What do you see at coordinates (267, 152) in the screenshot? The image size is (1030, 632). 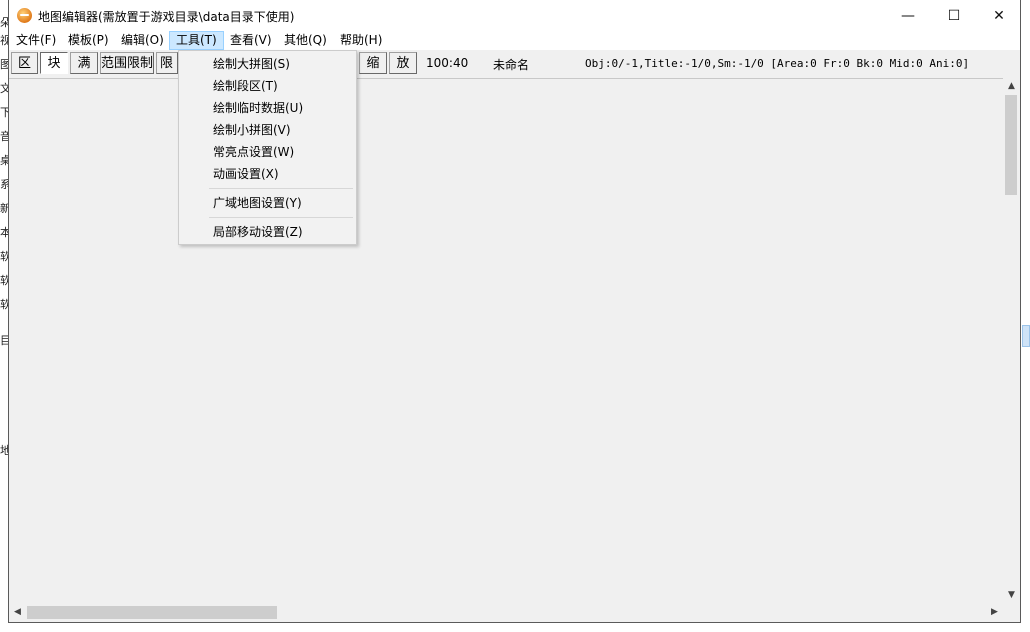 I see `menu-item-light-point-settings: 常亮点设置(W)` at bounding box center [267, 152].